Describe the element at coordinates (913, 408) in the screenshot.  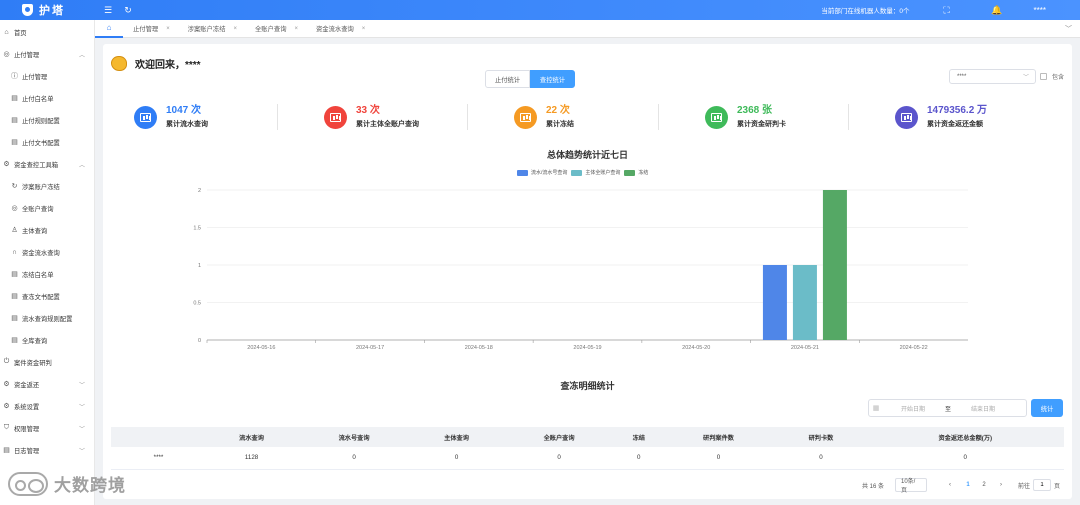
I see `start-date-input: 开始日期` at that location.